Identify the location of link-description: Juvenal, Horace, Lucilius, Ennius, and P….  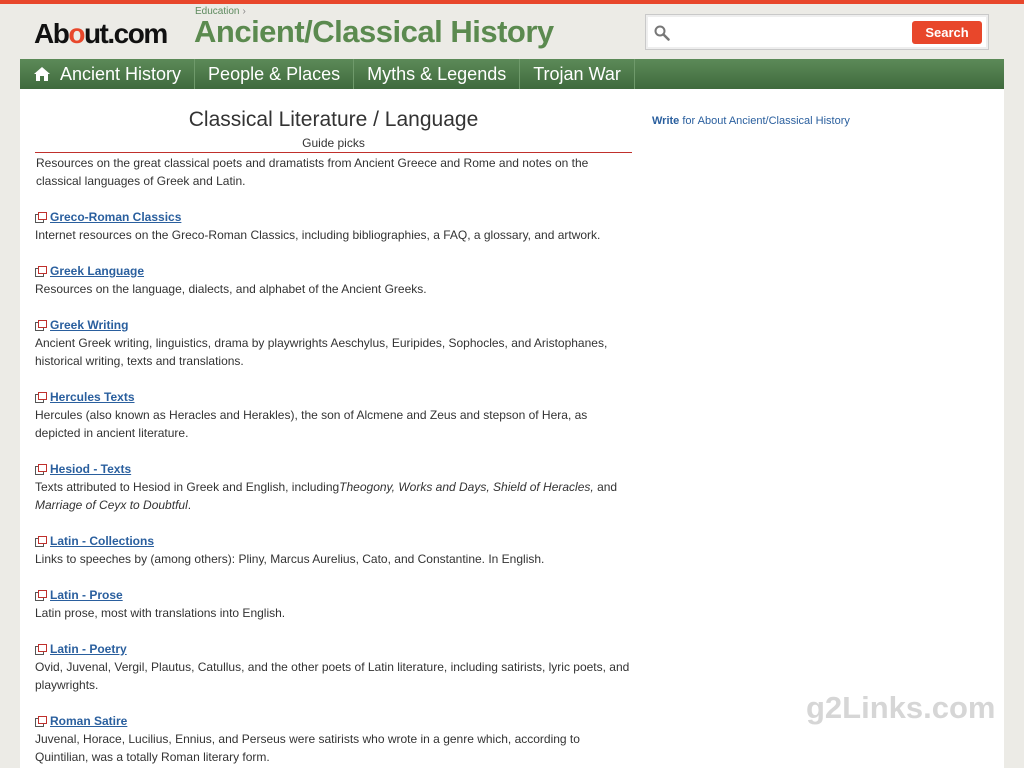
(307, 748).